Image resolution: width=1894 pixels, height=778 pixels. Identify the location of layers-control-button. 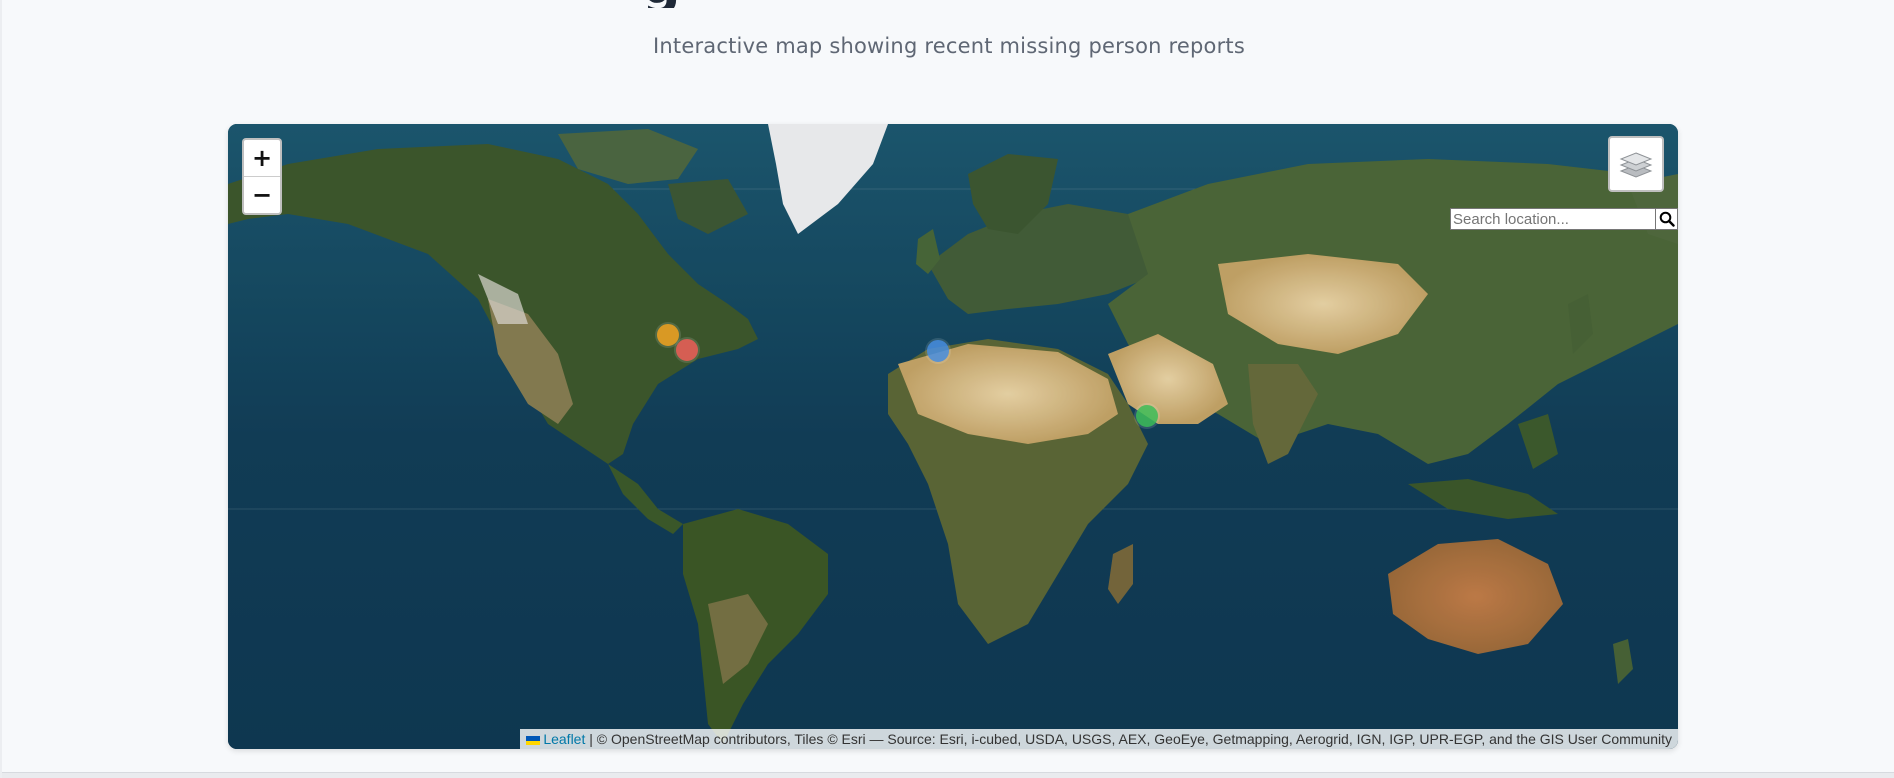
(1636, 164).